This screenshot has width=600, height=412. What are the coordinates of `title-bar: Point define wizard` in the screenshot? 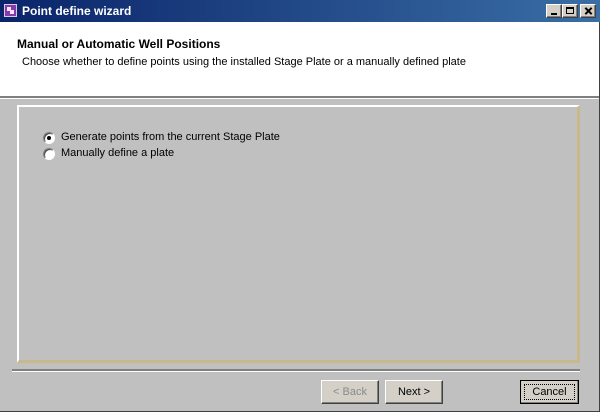 It's located at (300, 11).